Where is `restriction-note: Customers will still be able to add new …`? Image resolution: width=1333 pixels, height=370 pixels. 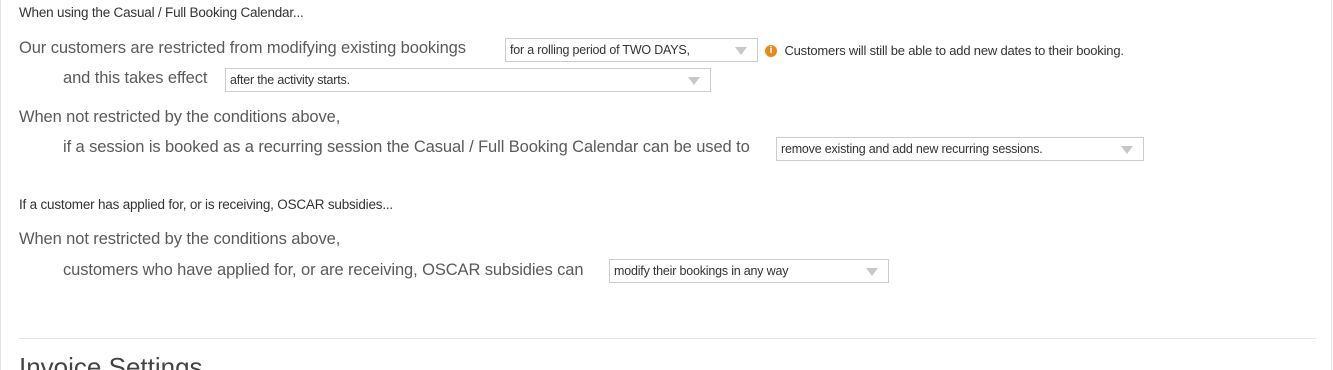
restriction-note: Customers will still be able to add new … is located at coordinates (954, 51).